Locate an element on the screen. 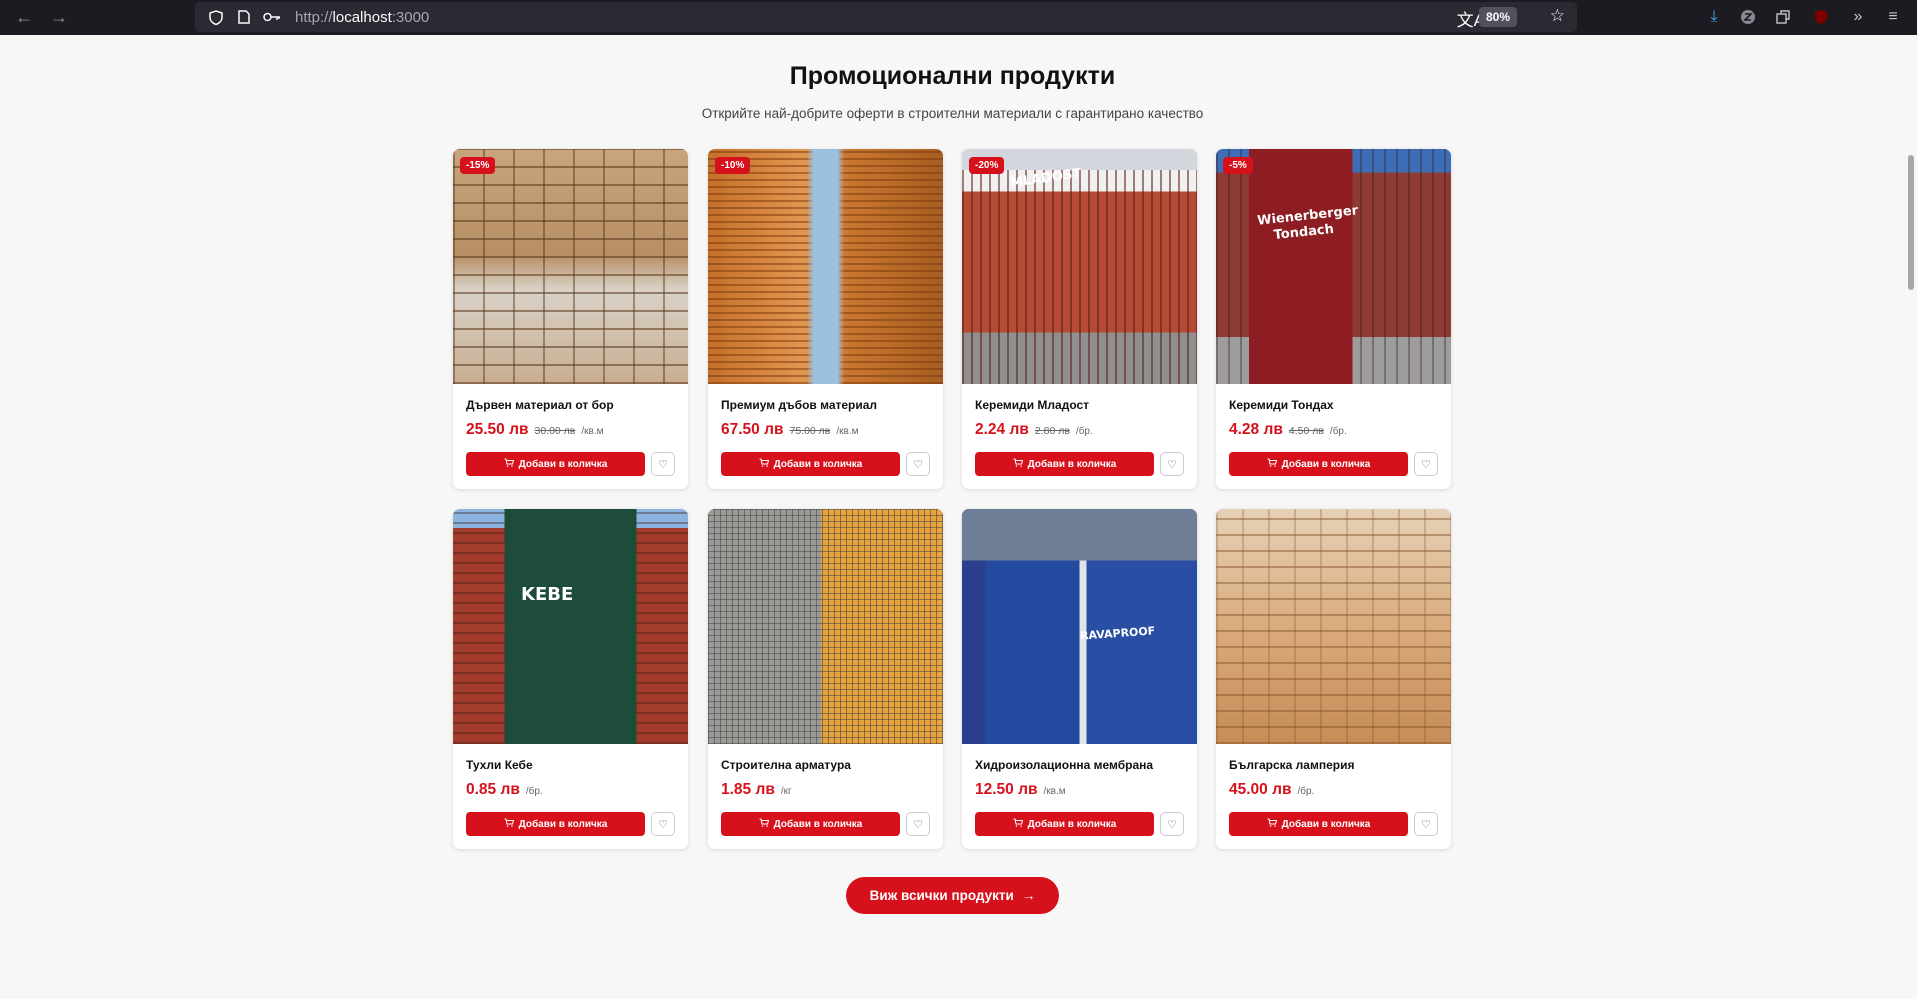 The height and width of the screenshot is (999, 1917). zotero-icon is located at coordinates (1748, 17).